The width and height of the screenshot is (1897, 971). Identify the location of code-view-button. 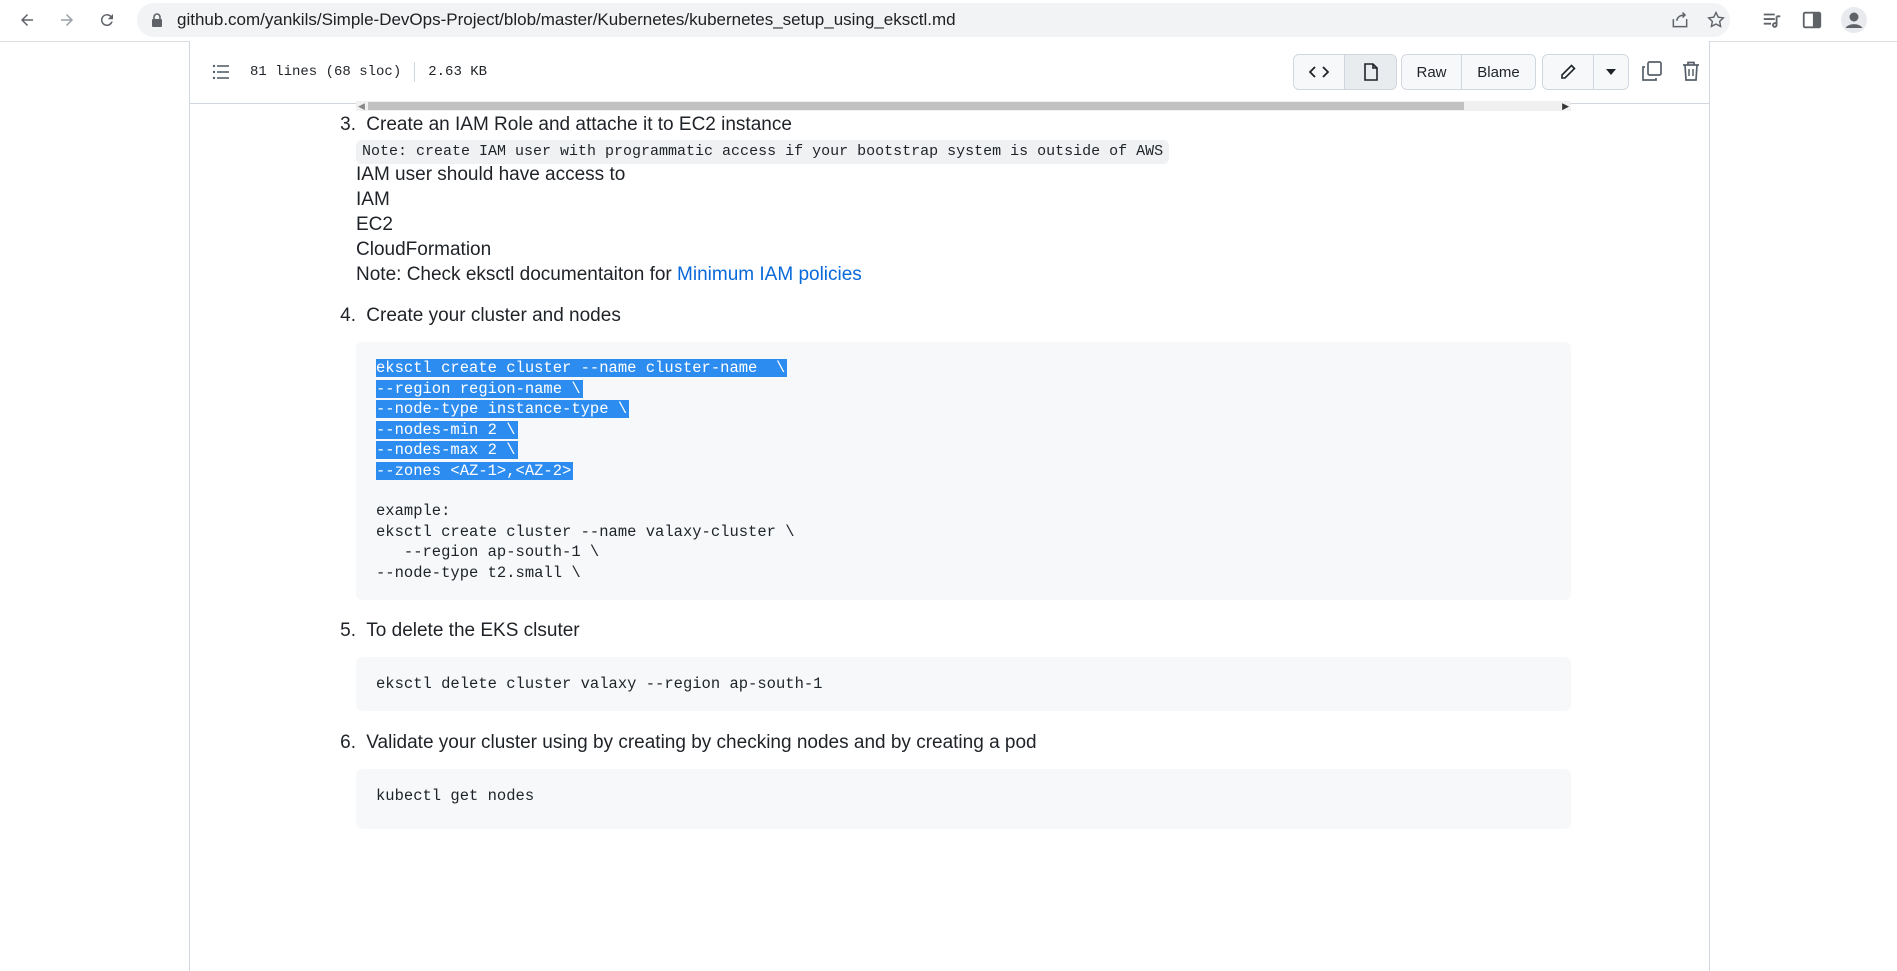
(1319, 72).